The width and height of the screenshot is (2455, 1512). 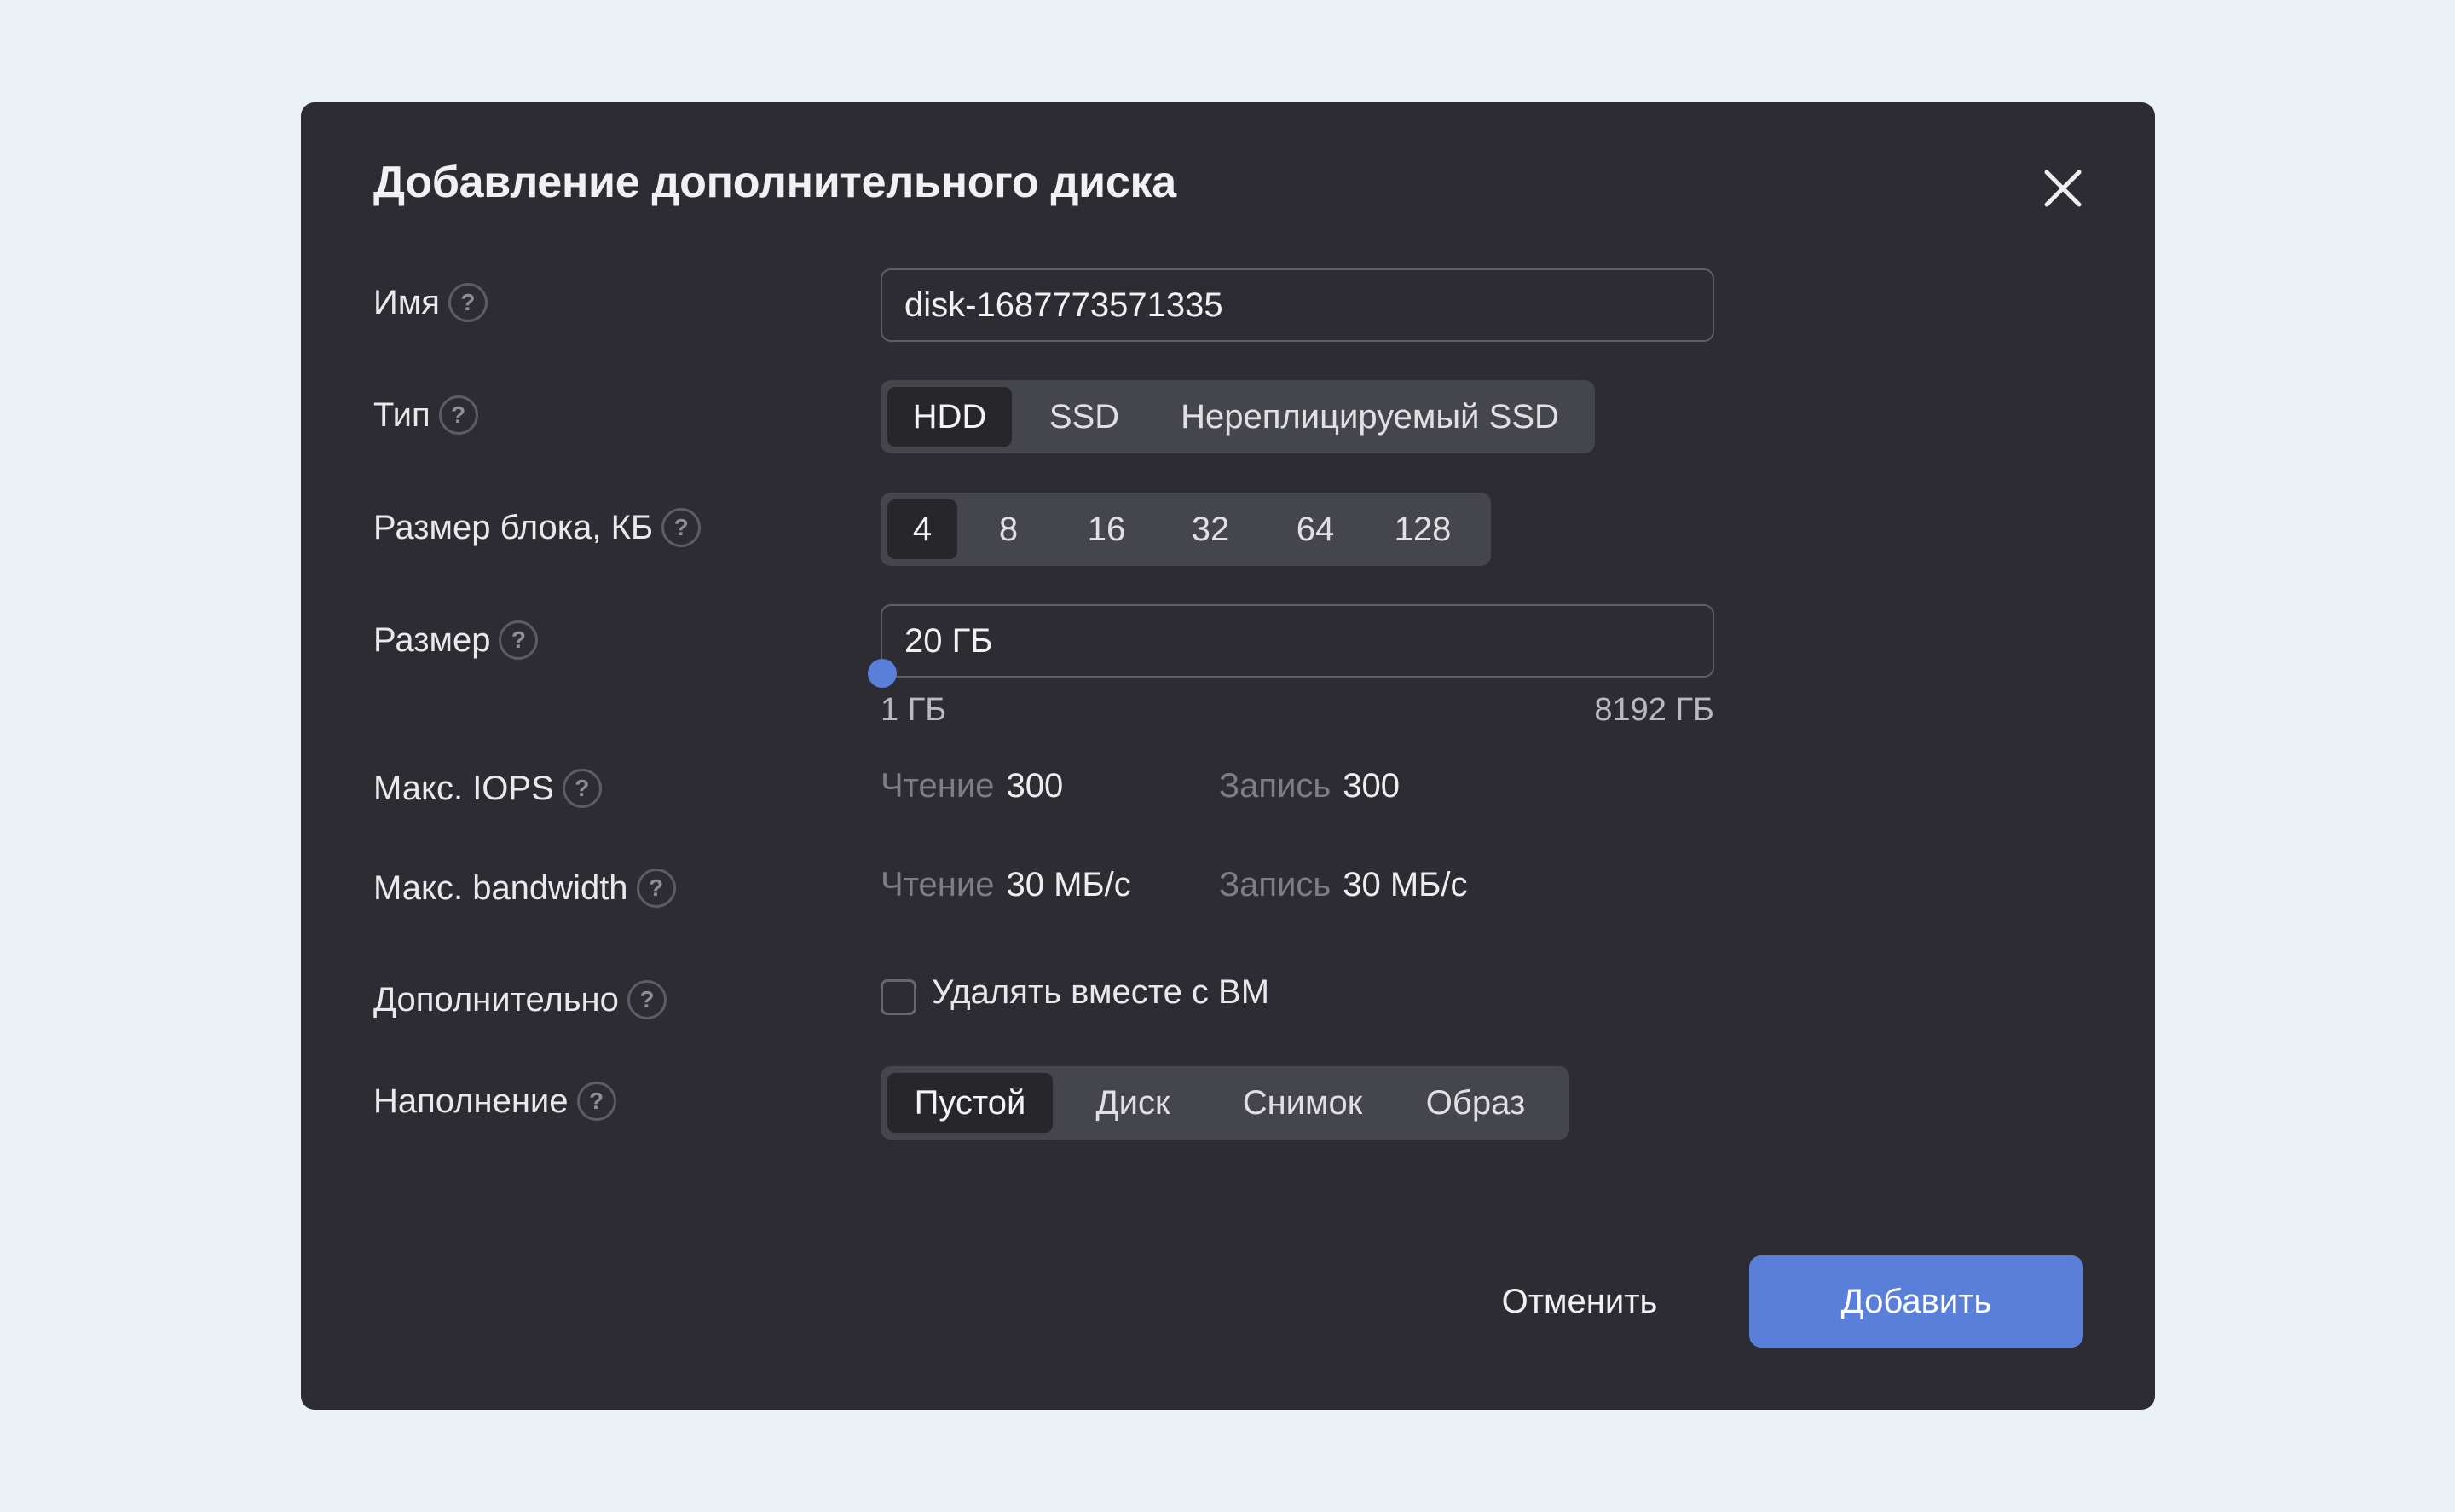 What do you see at coordinates (938, 884) in the screenshot?
I see `bandwidth-read-label: Чтение` at bounding box center [938, 884].